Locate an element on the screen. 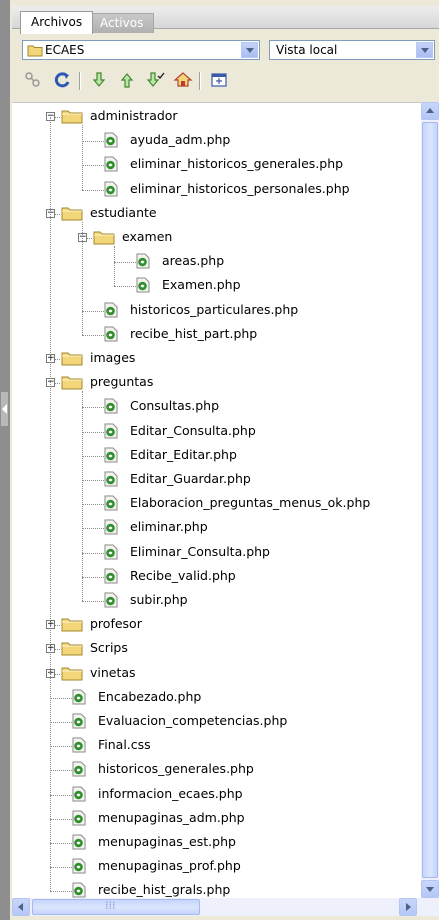  tree-file-row: eliminar_historicos_personales.php is located at coordinates (216, 190).